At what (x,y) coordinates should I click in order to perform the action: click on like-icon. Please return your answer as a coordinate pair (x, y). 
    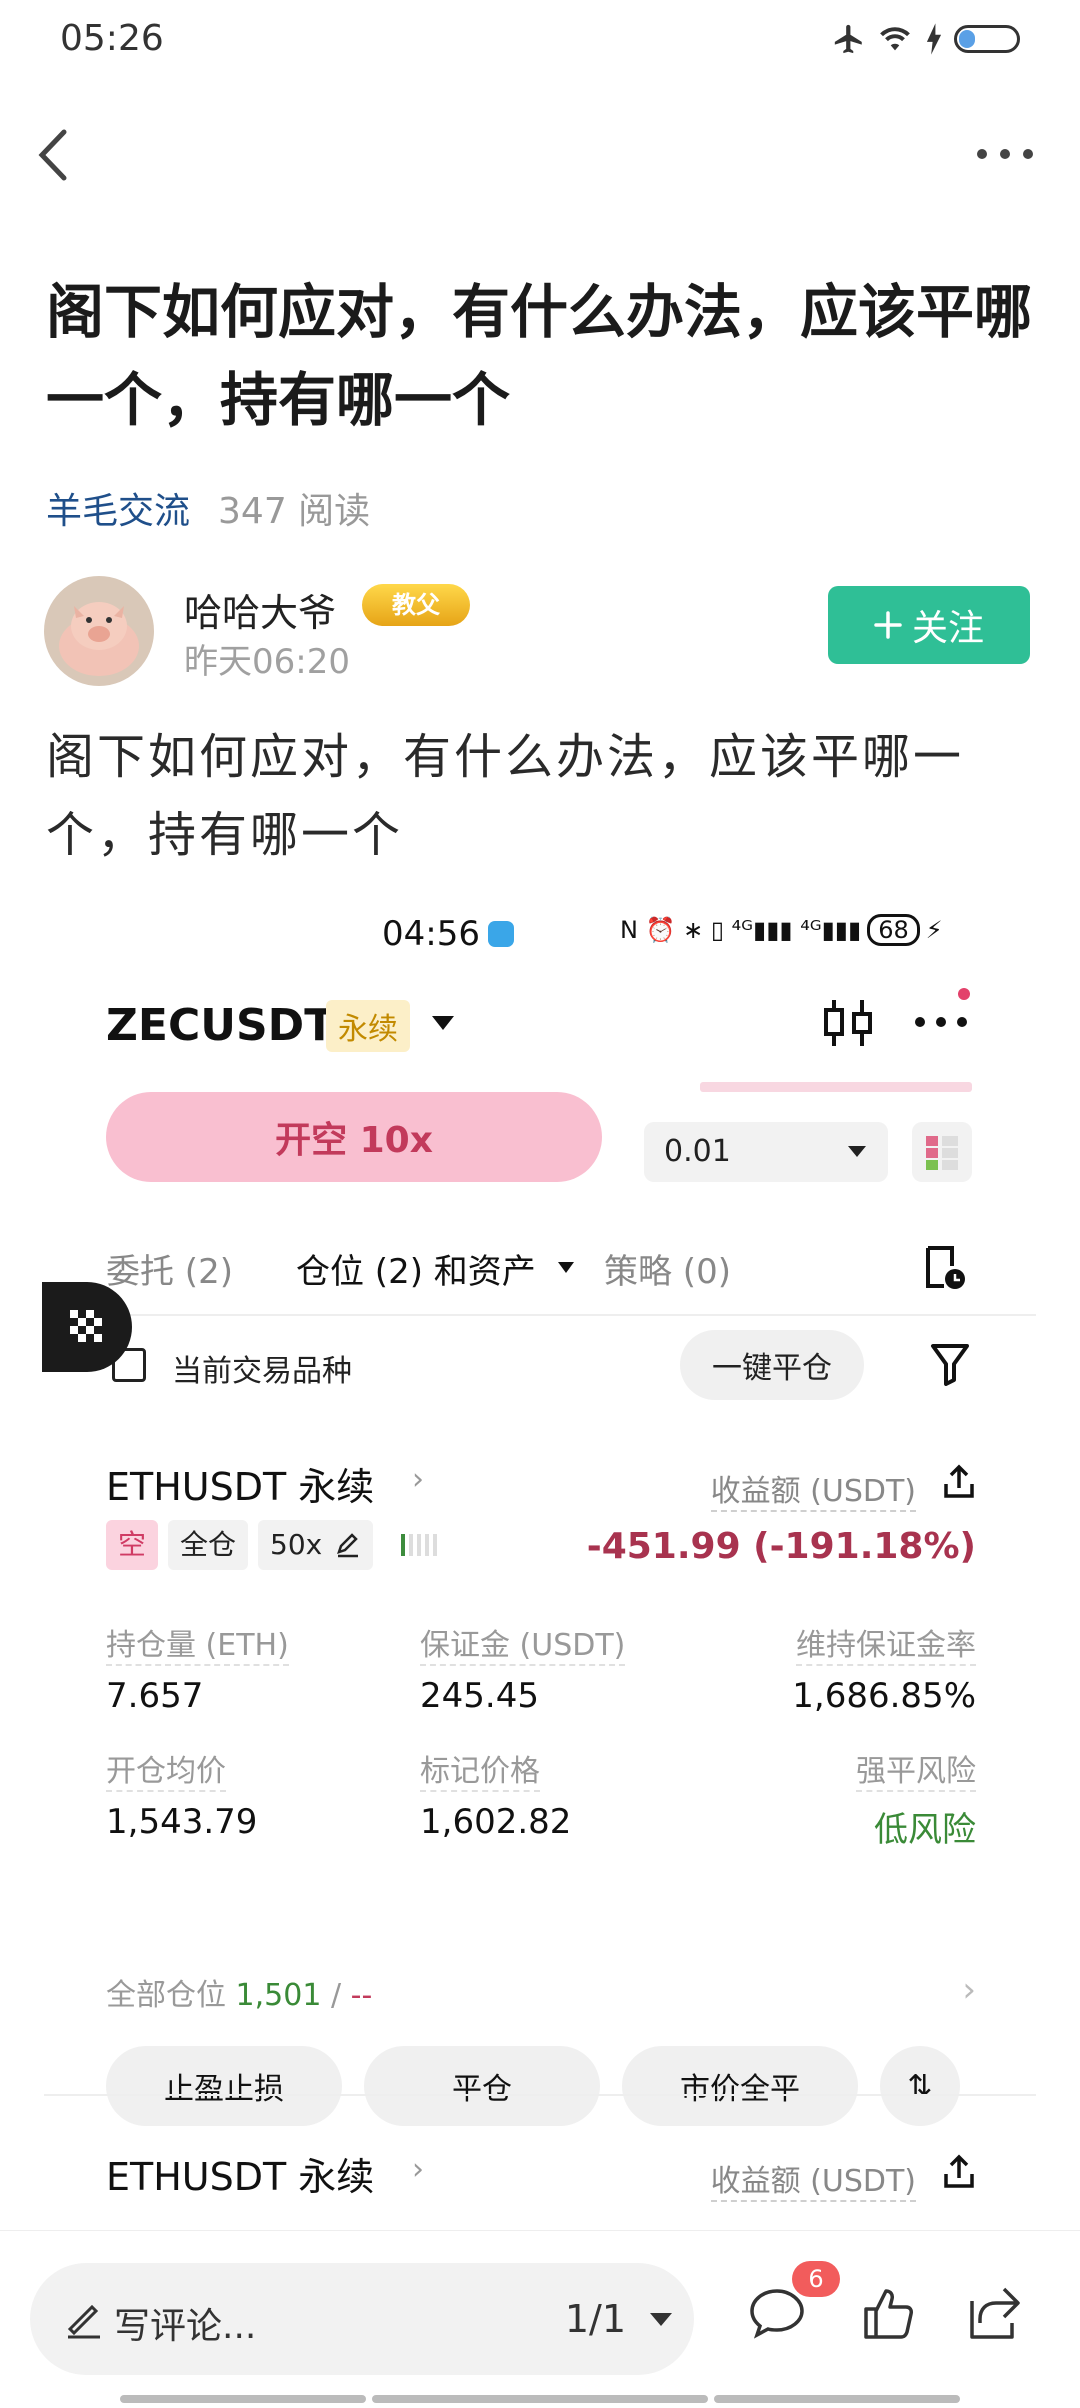
    Looking at the image, I should click on (889, 2313).